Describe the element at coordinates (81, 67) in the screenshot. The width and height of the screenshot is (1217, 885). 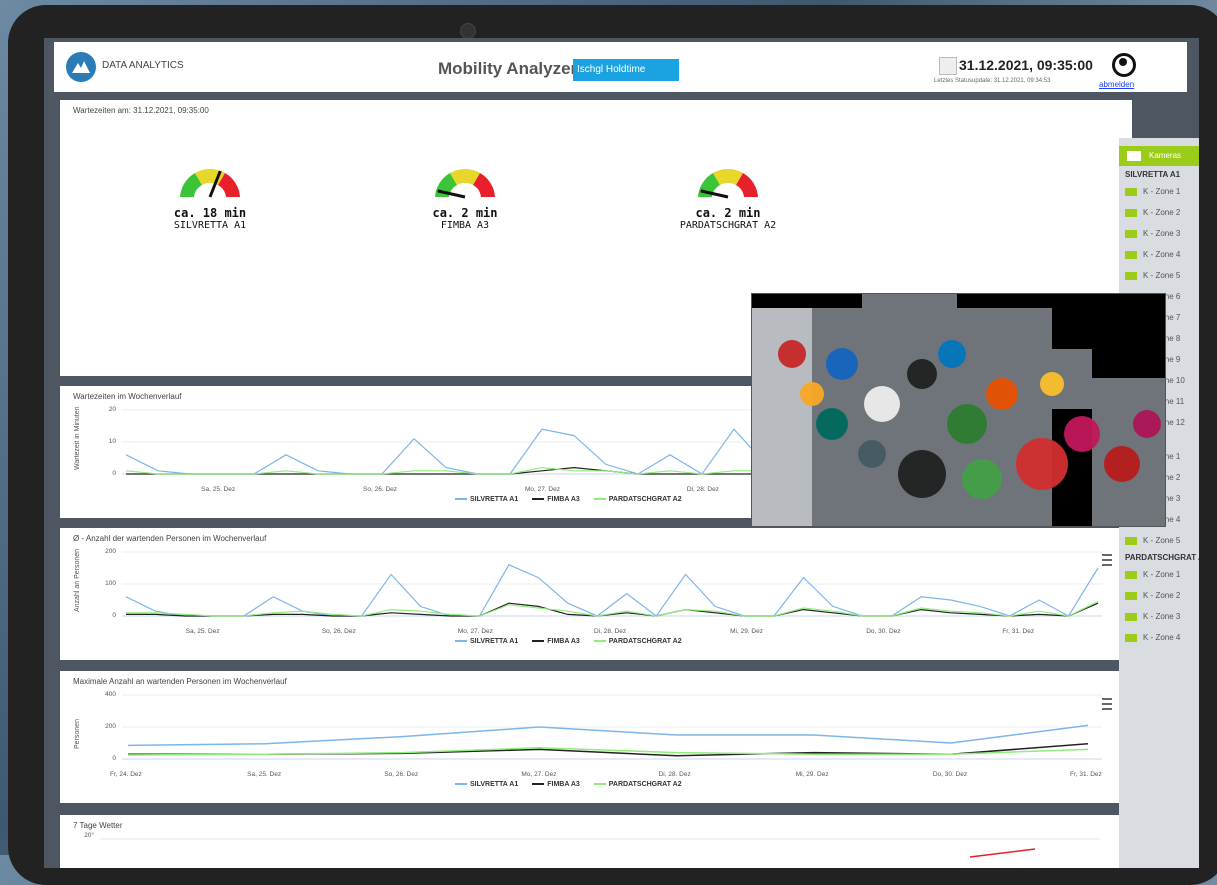
I see `logo-icon` at that location.